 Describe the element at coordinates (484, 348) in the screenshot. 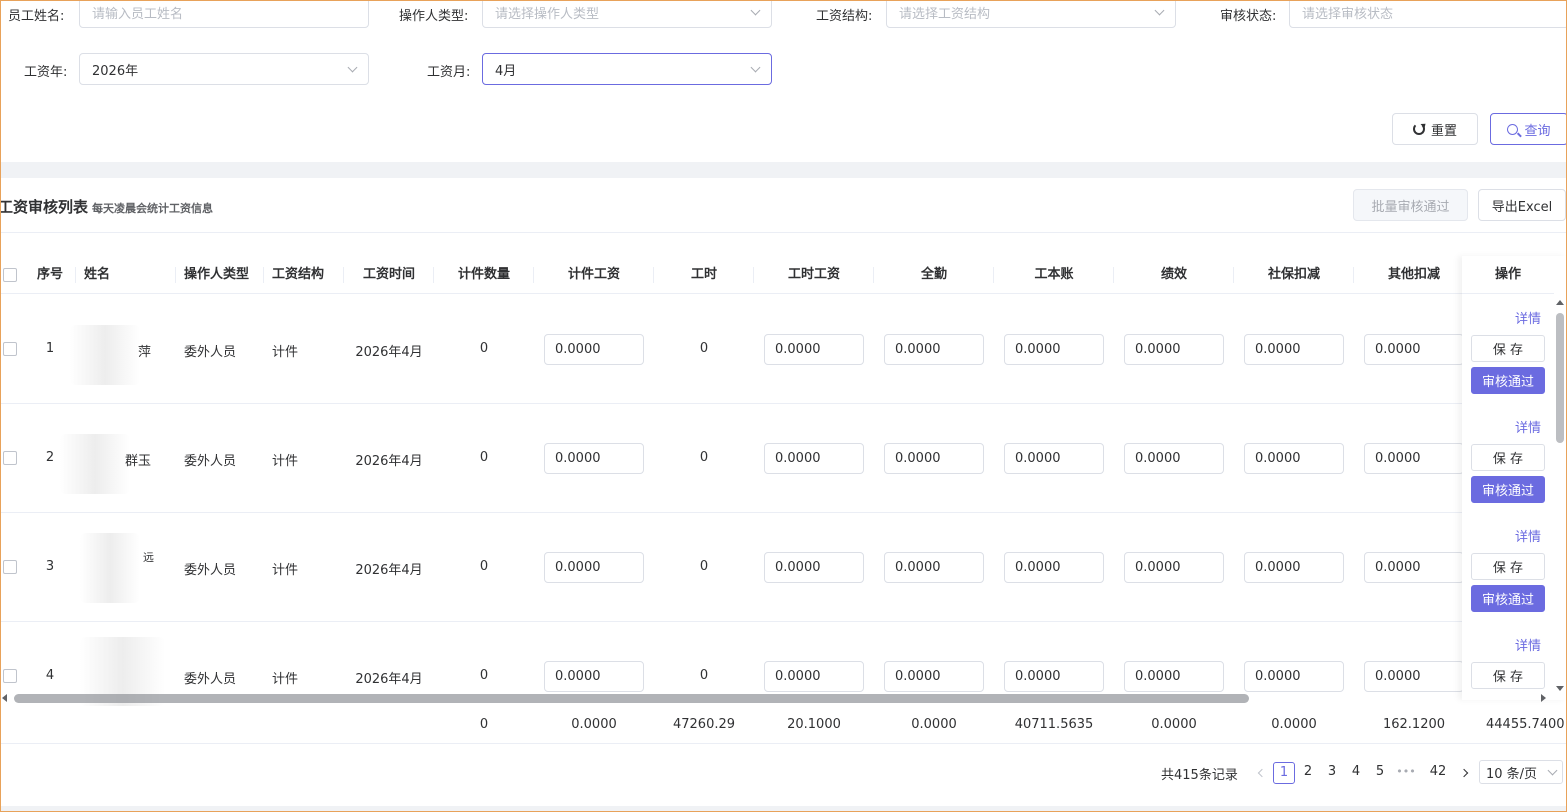

I see `row-piece-count: 0` at that location.